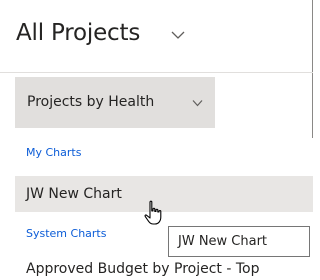 Image resolution: width=320 pixels, height=280 pixels. What do you see at coordinates (66, 233) in the screenshot?
I see `group-header-system-charts: System Charts` at bounding box center [66, 233].